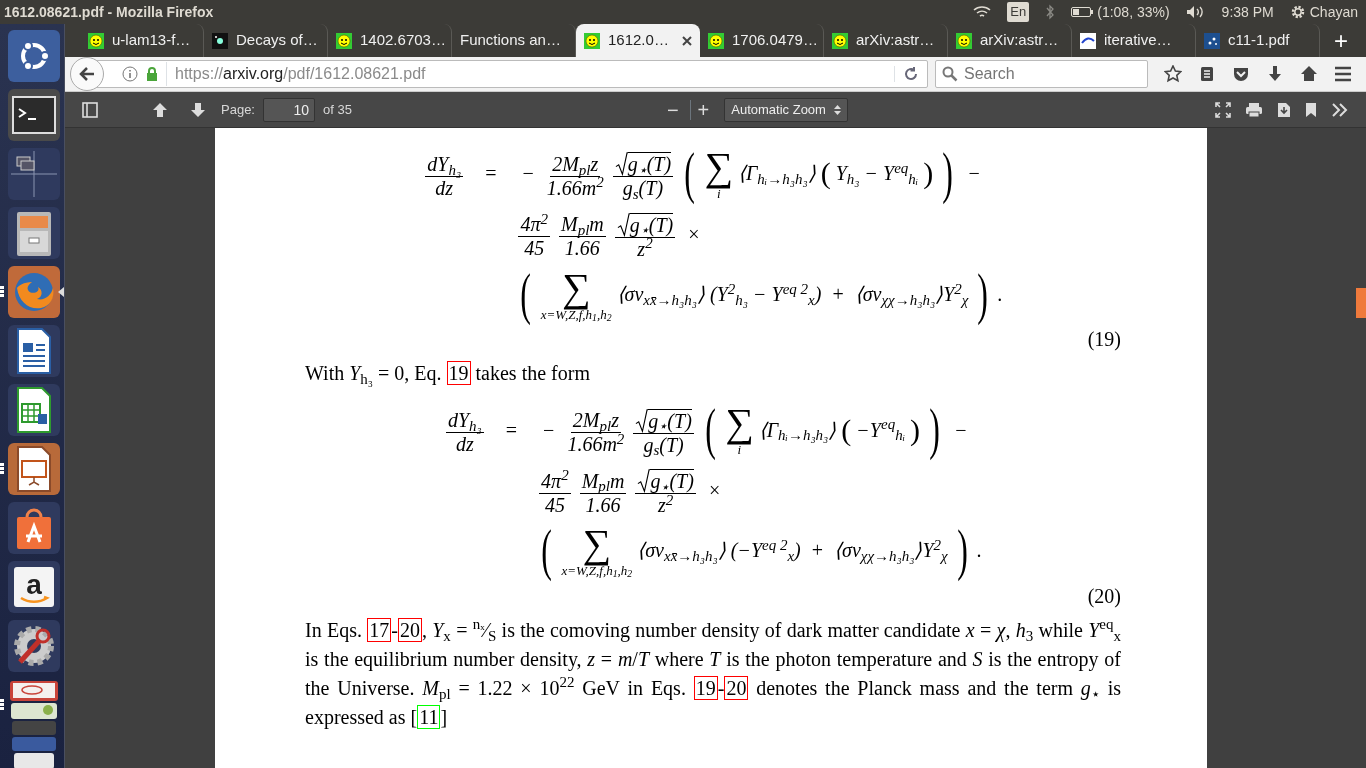 The image size is (1366, 768). Describe the element at coordinates (379, 629) in the screenshot. I see `equation-link: 17` at that location.